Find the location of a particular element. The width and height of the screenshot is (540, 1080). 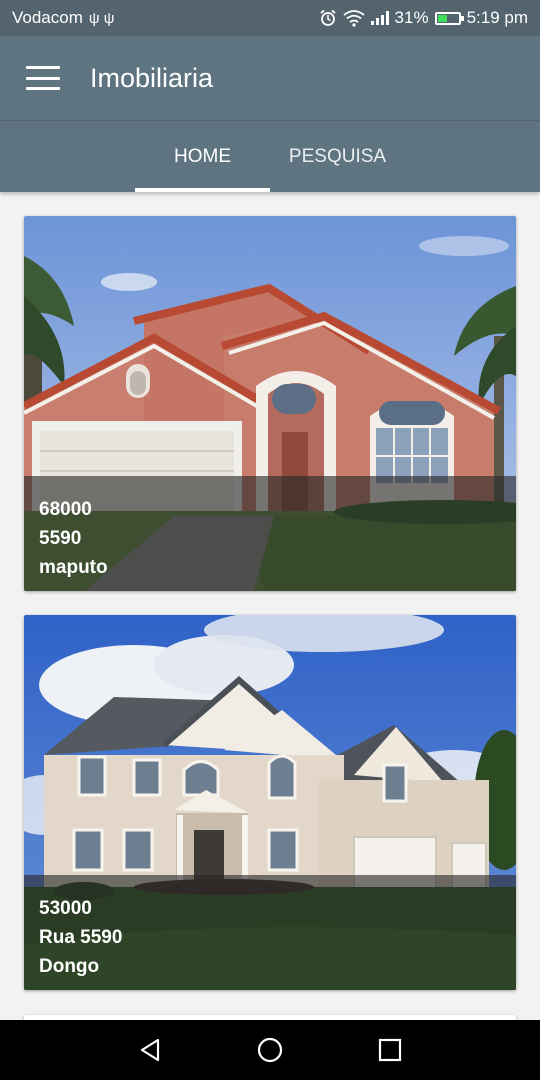

signal-icon is located at coordinates (379, 18).